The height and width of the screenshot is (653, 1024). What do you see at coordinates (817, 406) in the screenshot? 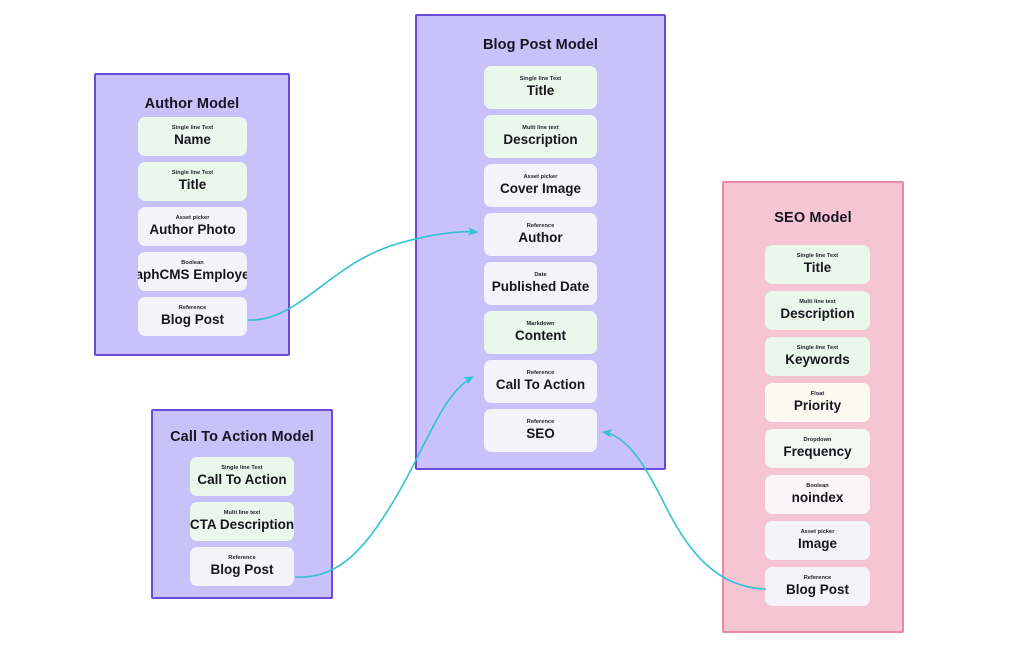
I see `field-name-label: Priority` at bounding box center [817, 406].